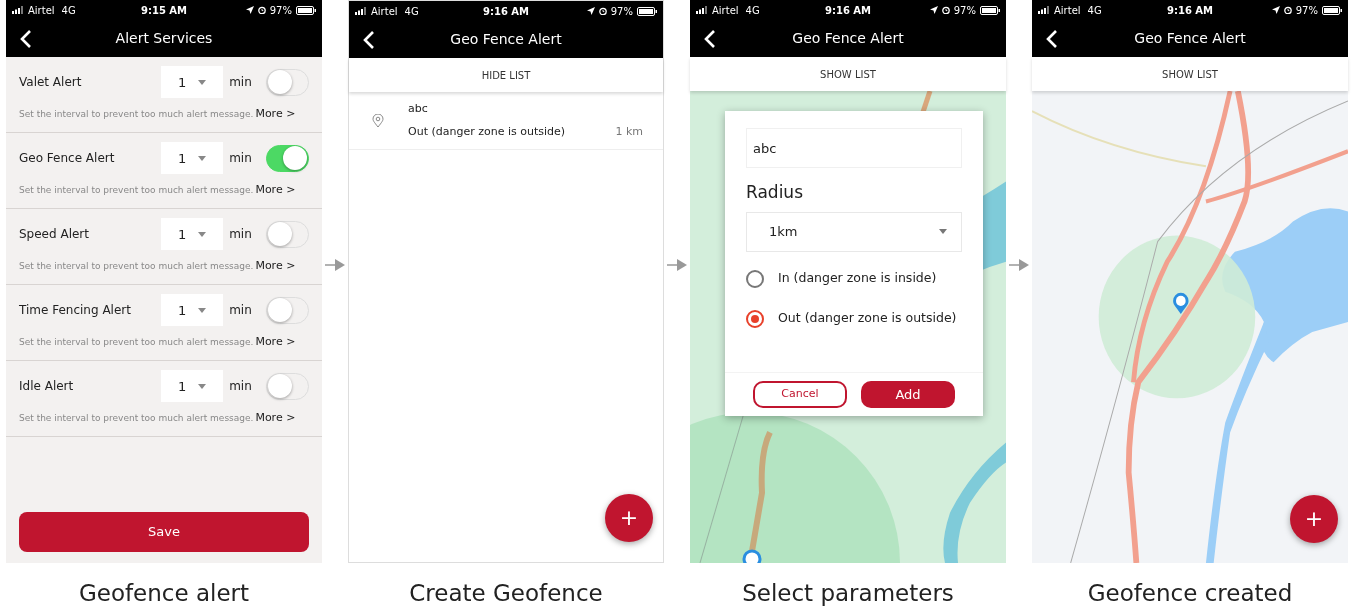 The width and height of the screenshot is (1353, 613). I want to click on alert-name: Speed Alert, so click(54, 235).